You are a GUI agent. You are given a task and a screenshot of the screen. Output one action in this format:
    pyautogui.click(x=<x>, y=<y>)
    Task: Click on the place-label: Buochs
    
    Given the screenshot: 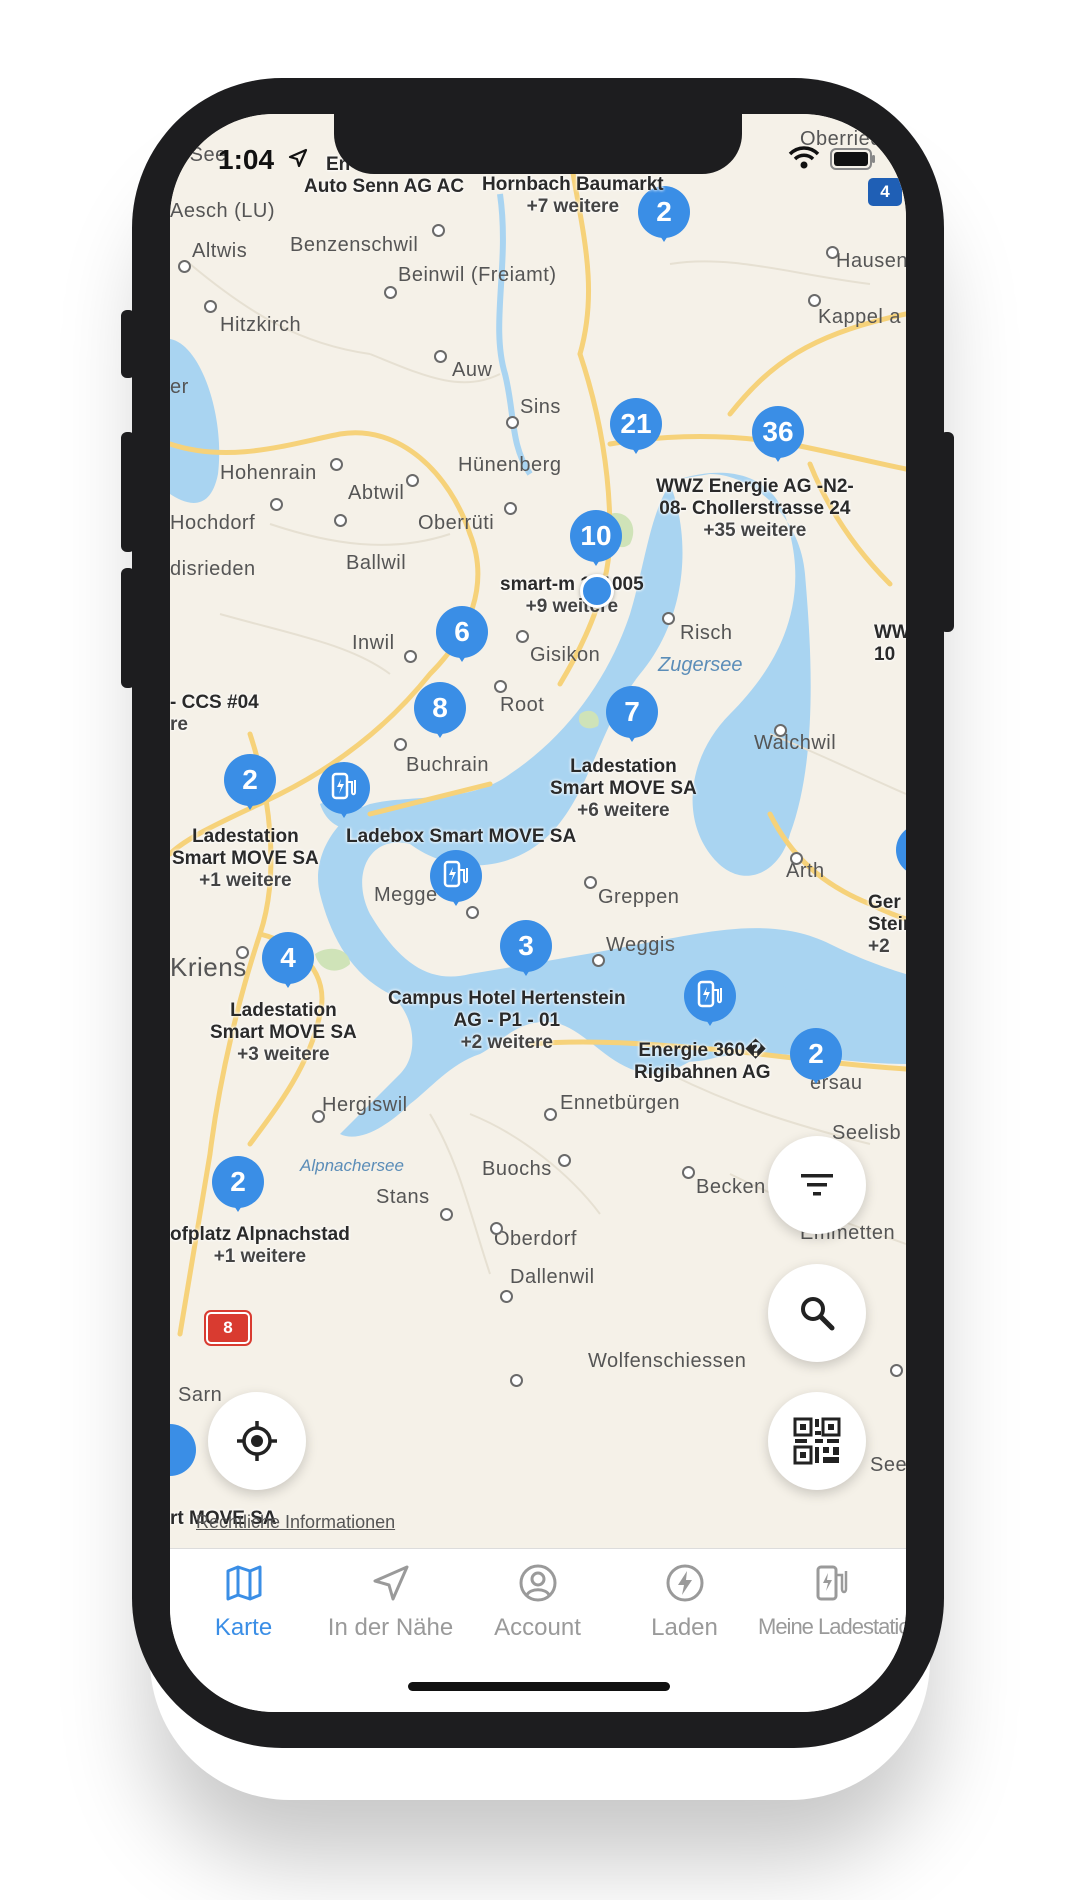 What is the action you would take?
    pyautogui.click(x=517, y=1169)
    